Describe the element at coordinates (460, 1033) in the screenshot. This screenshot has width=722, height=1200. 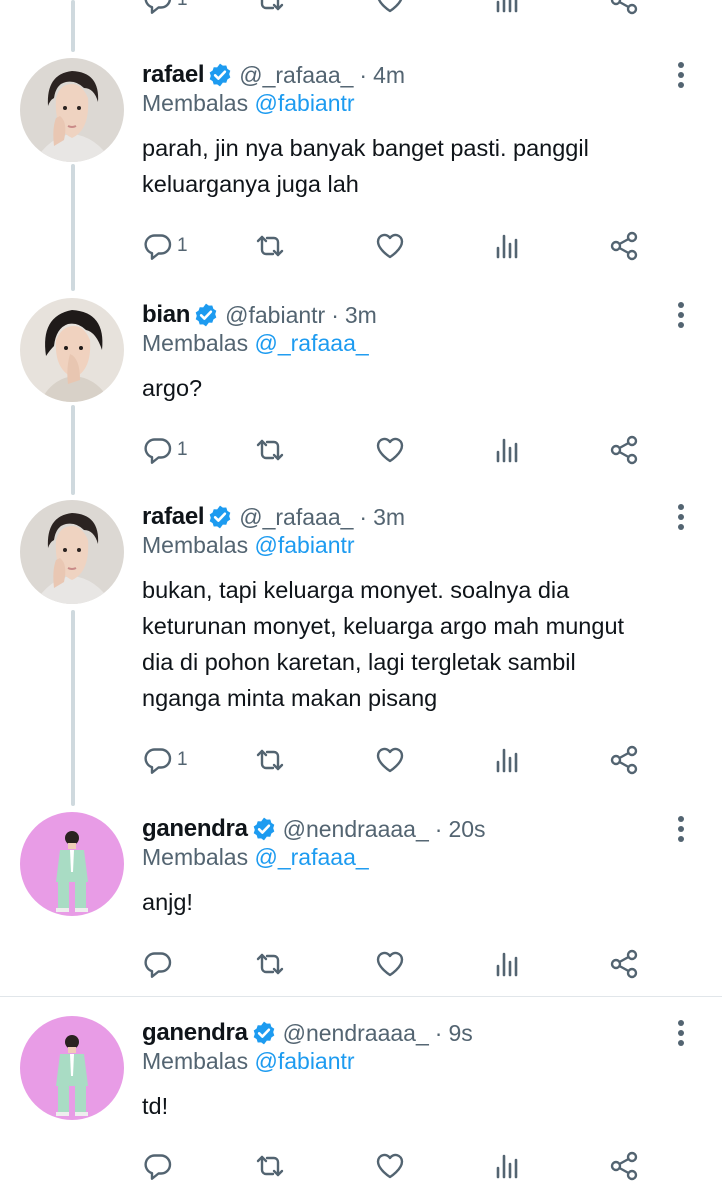
I see `timestamp: 9s` at that location.